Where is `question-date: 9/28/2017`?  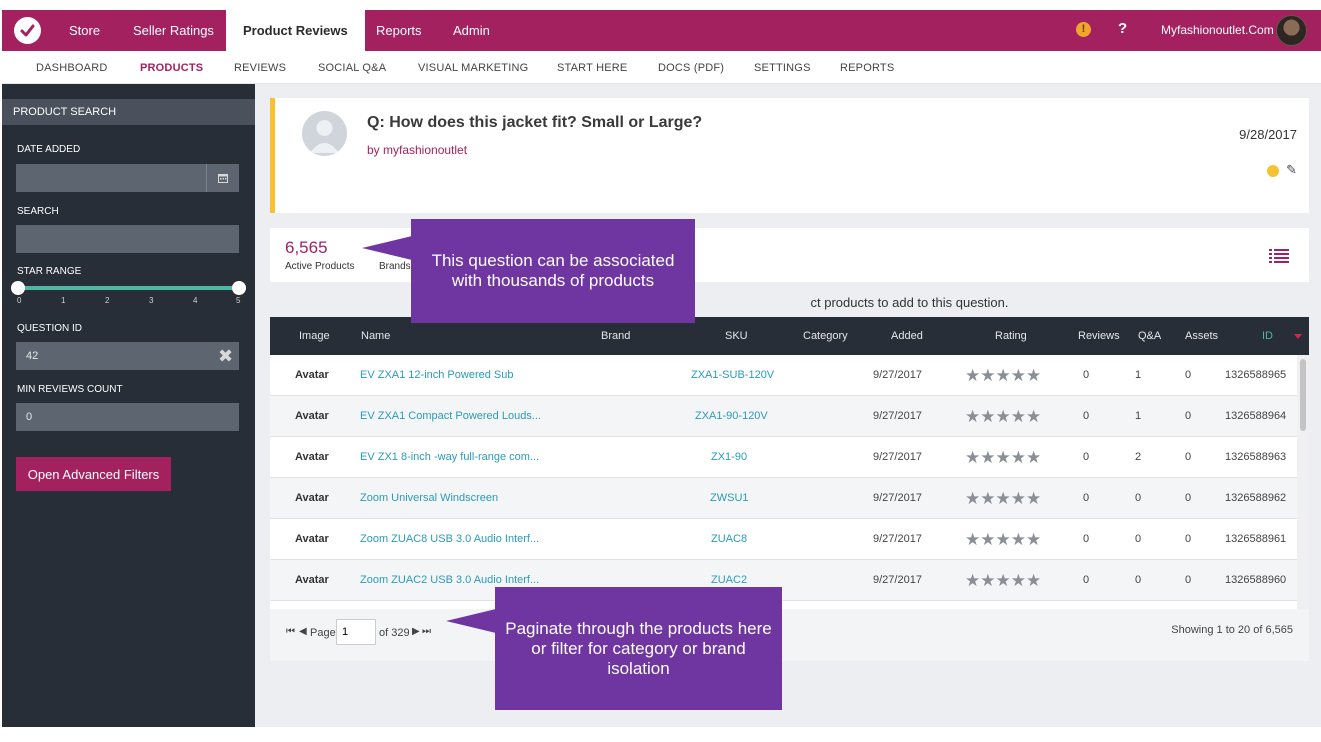 question-date: 9/28/2017 is located at coordinates (1268, 134).